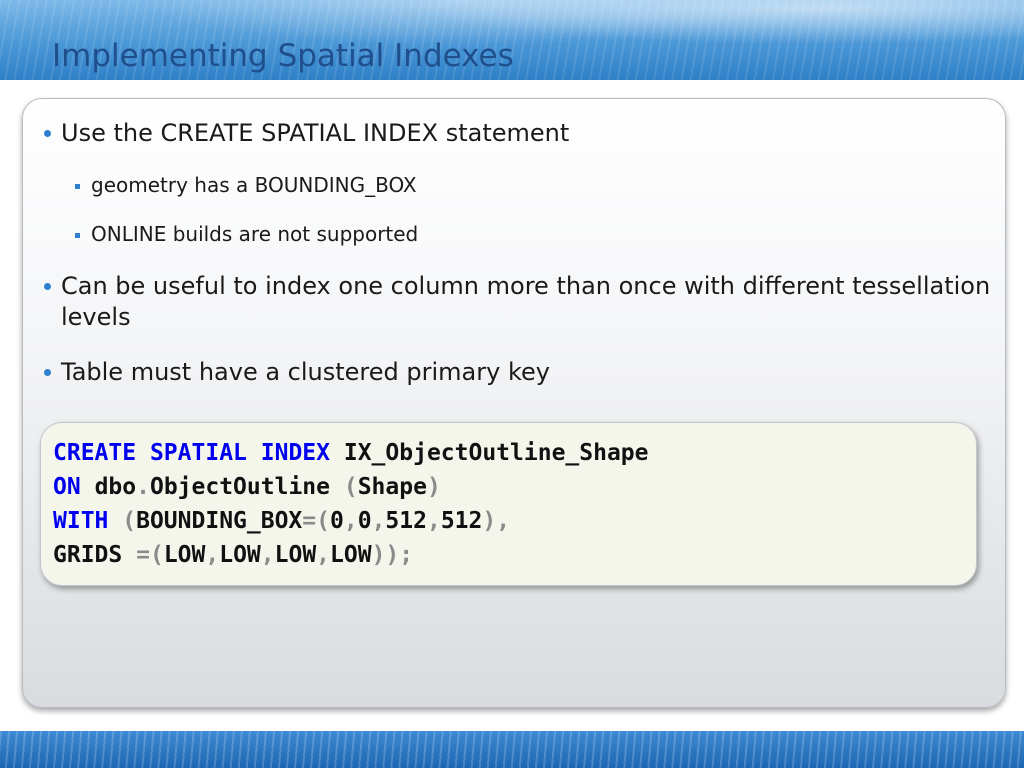 Image resolution: width=1024 pixels, height=768 pixels. I want to click on code-keyword: ON, so click(67, 487).